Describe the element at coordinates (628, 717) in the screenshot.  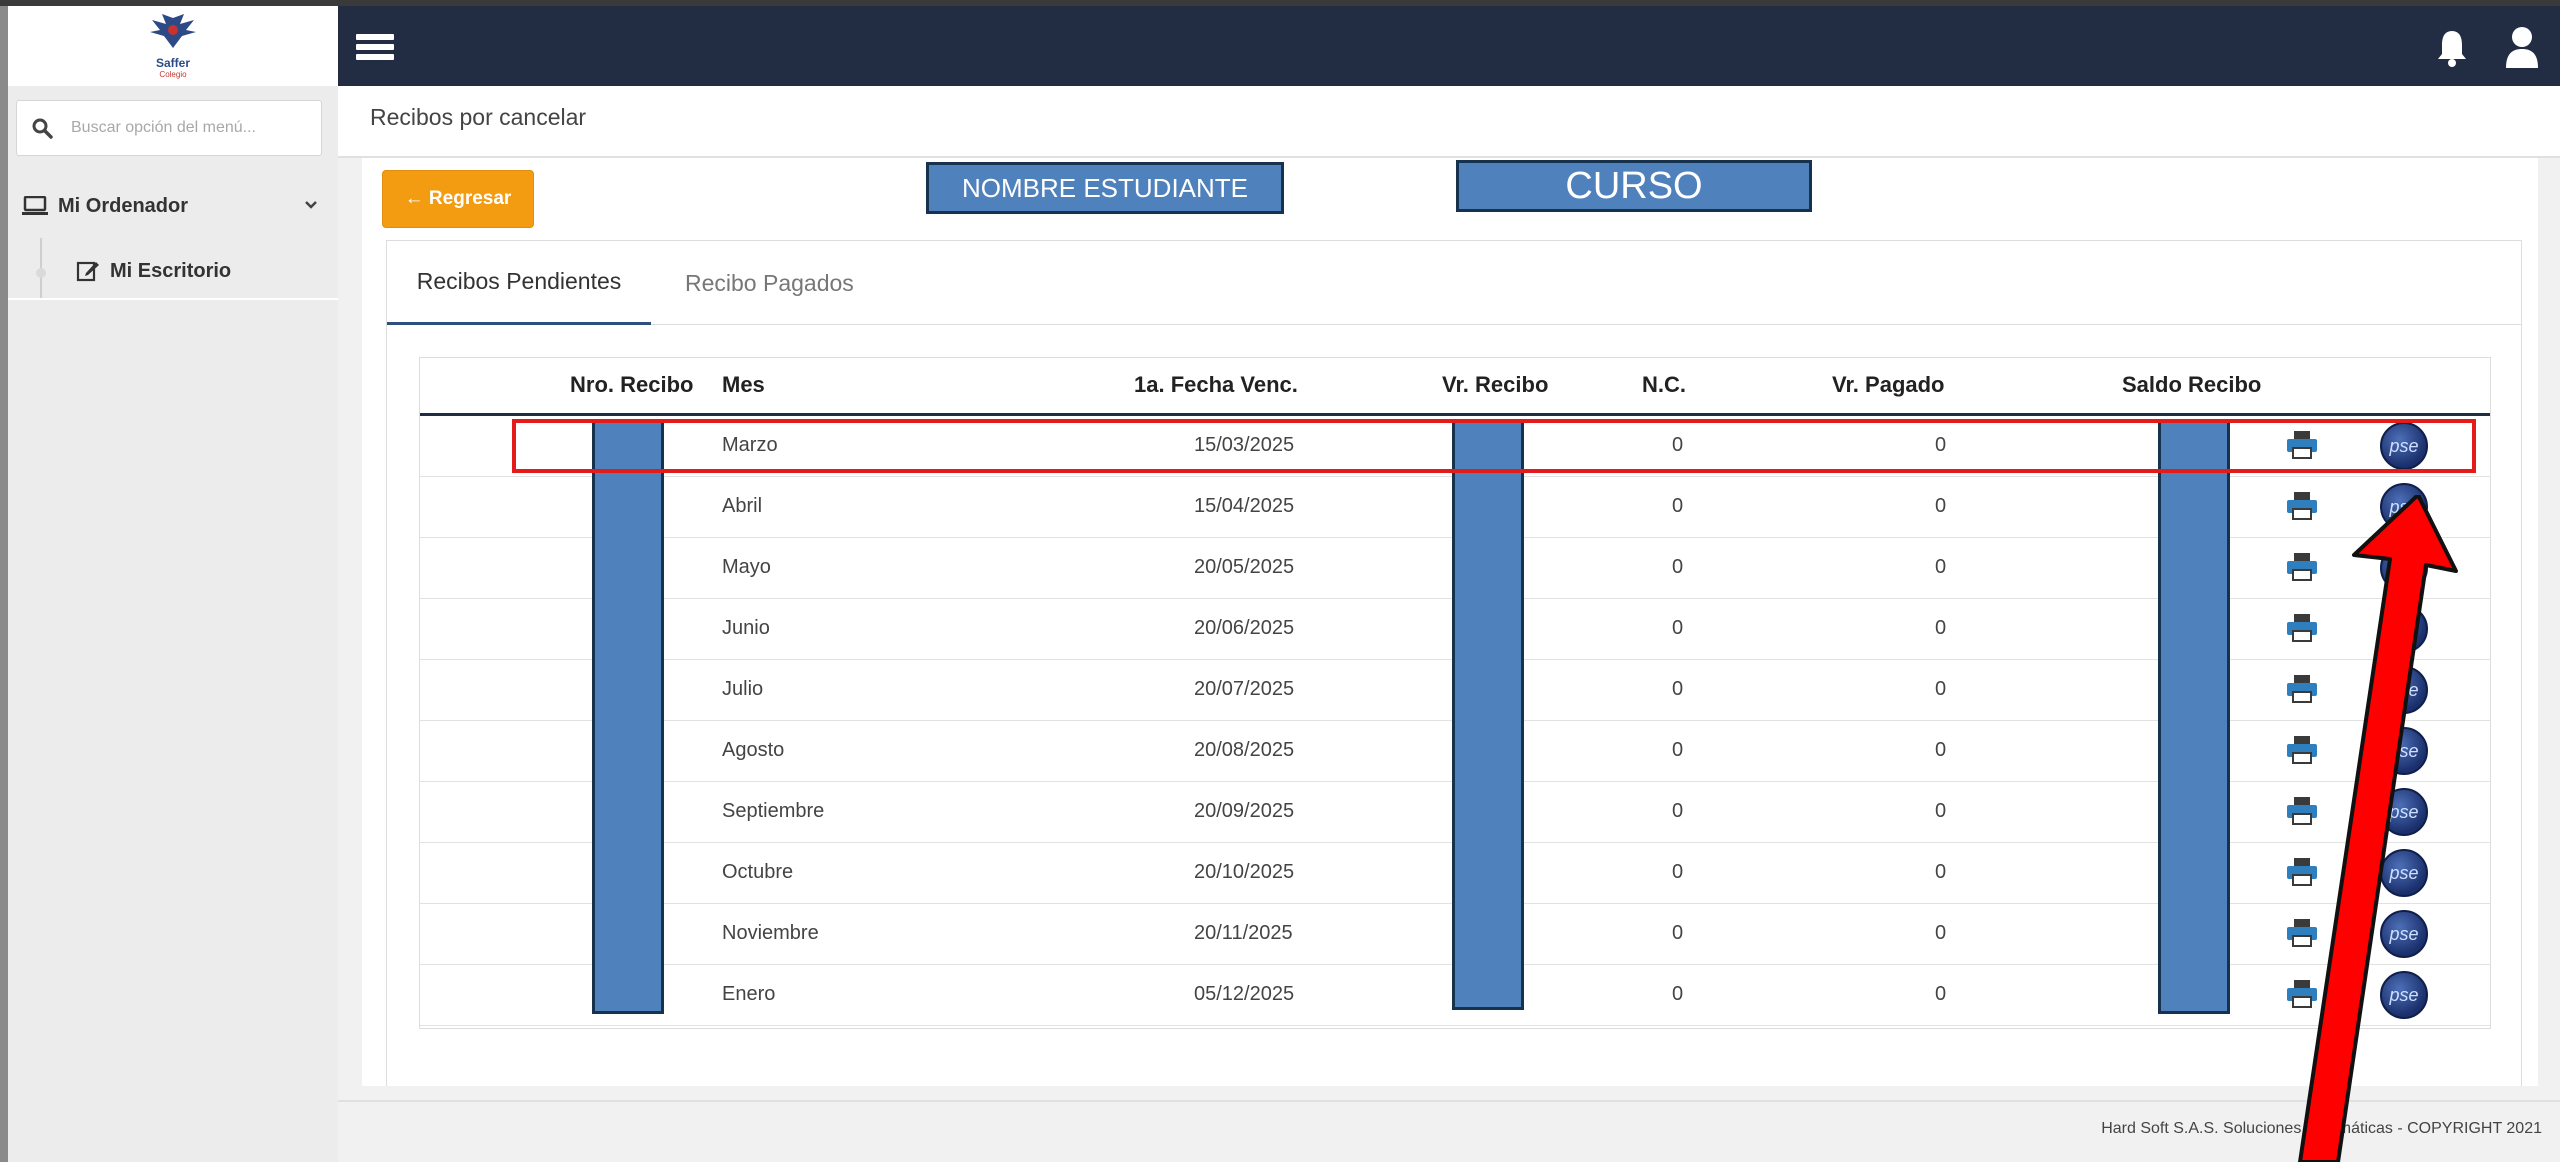
I see `redacted-receipt-numbers` at that location.